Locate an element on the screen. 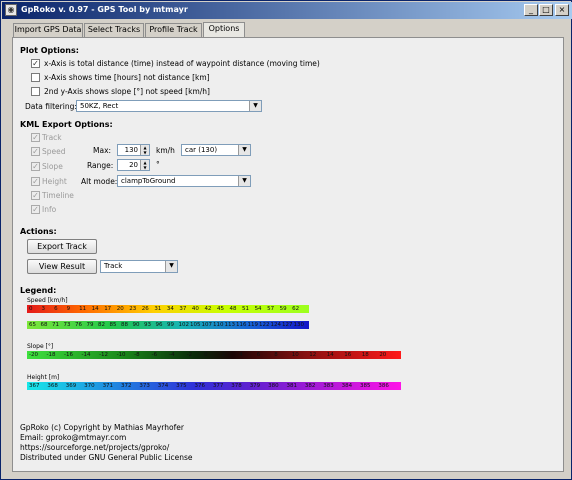 The image size is (572, 480). legend-tick-label: 76 is located at coordinates (78, 325).